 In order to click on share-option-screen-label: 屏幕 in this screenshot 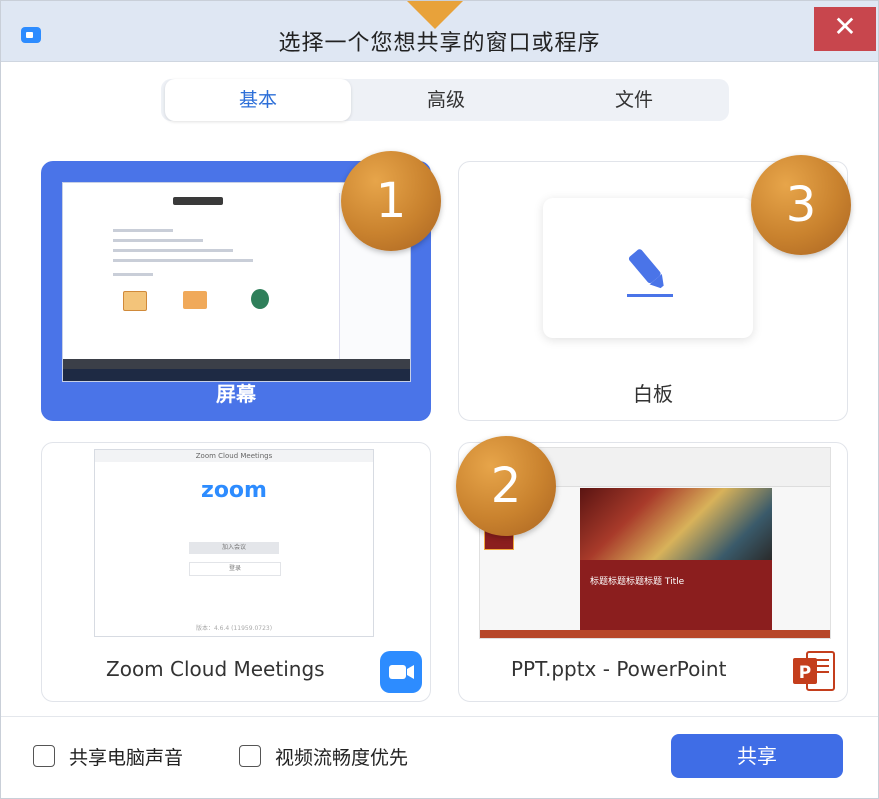, I will do `click(236, 394)`.